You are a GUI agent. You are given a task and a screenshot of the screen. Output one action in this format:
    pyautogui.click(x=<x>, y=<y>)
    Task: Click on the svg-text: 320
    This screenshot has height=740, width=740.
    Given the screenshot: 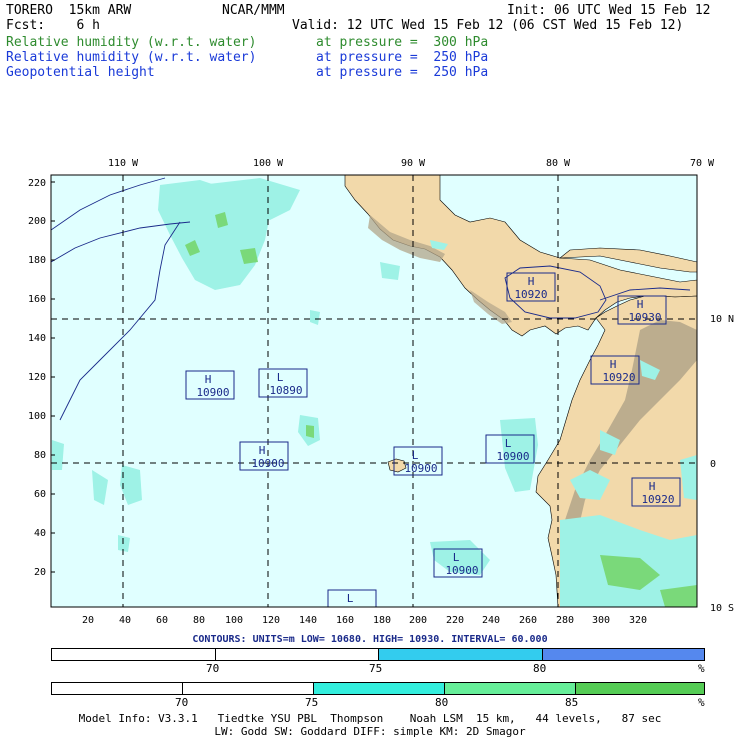 What is the action you would take?
    pyautogui.click(x=638, y=620)
    